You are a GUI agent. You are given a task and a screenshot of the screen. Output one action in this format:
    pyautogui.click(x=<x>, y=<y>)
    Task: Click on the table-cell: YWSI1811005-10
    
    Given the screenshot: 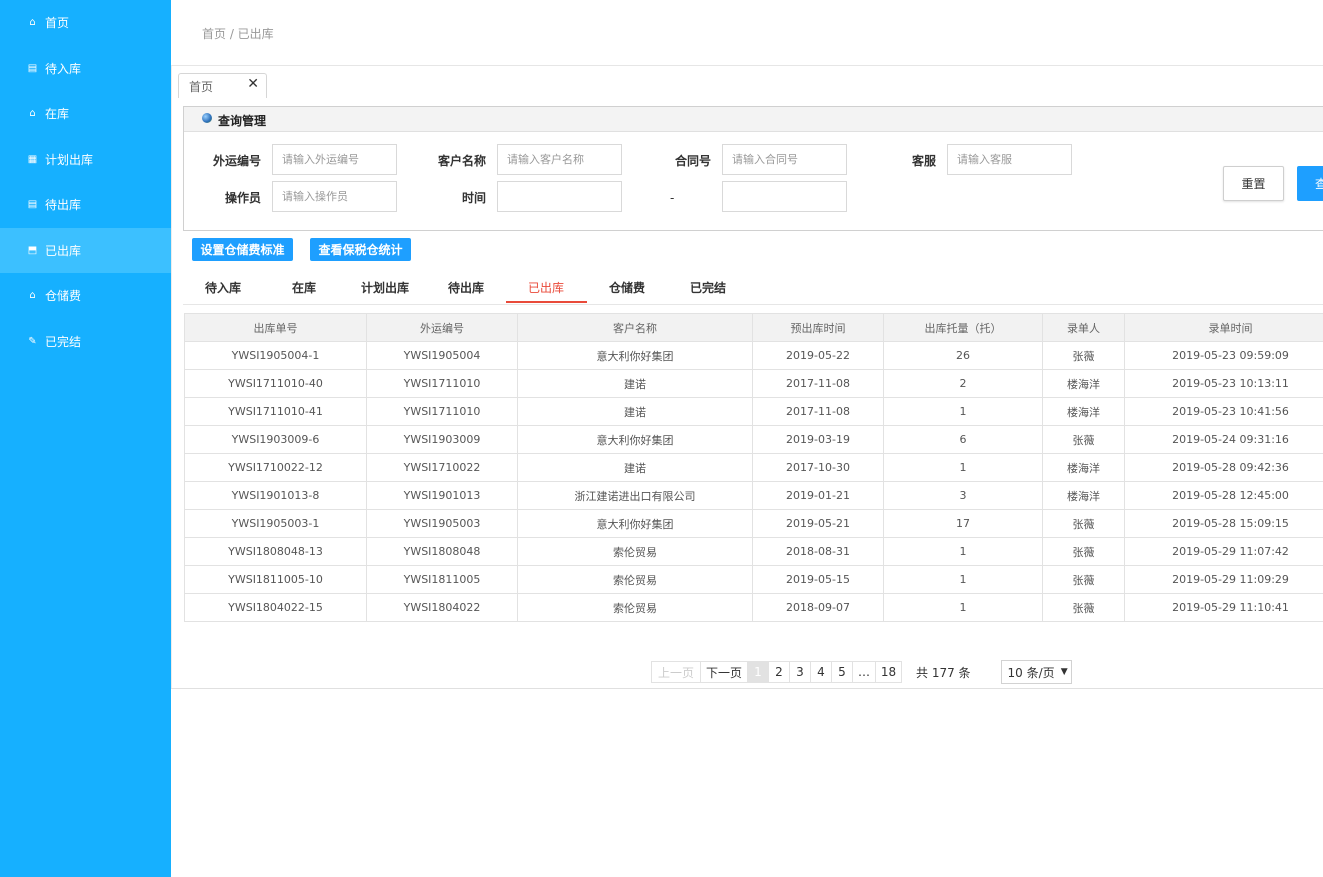 What is the action you would take?
    pyautogui.click(x=275, y=579)
    